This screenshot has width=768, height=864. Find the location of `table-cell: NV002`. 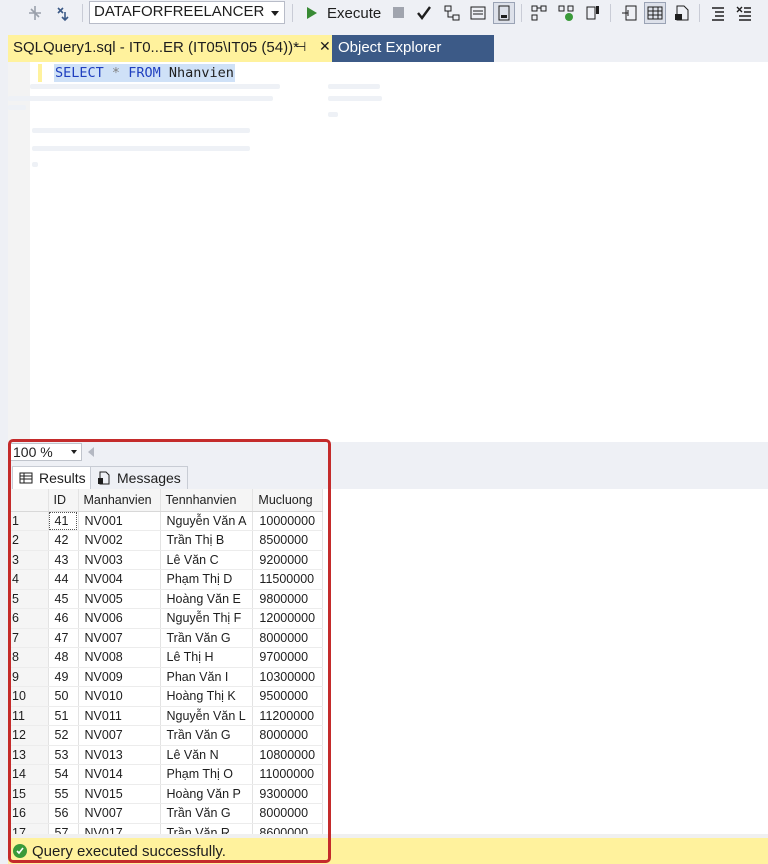

table-cell: NV002 is located at coordinates (119, 540).